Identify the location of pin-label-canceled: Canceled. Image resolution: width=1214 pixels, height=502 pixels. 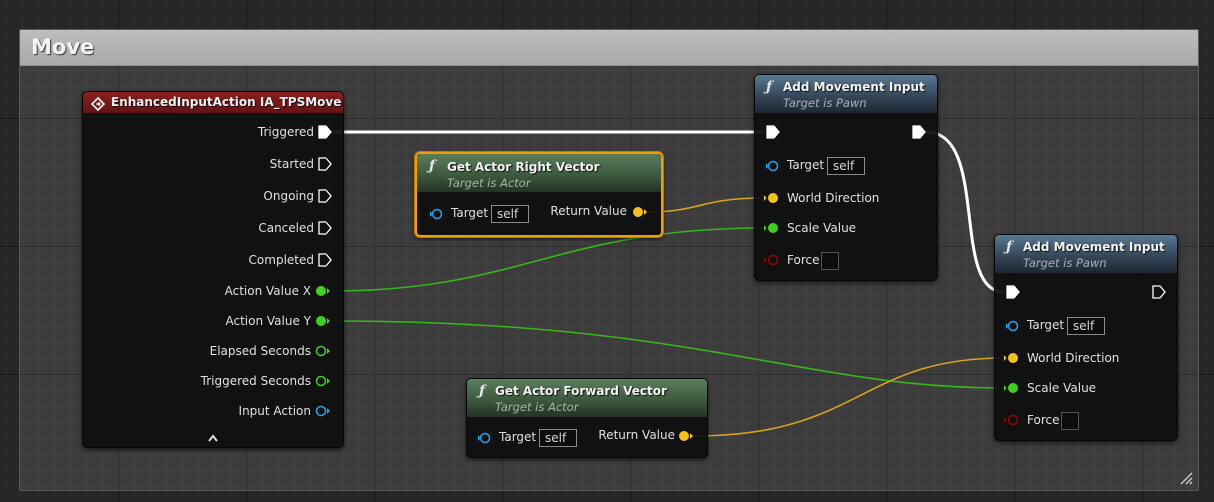
(286, 228).